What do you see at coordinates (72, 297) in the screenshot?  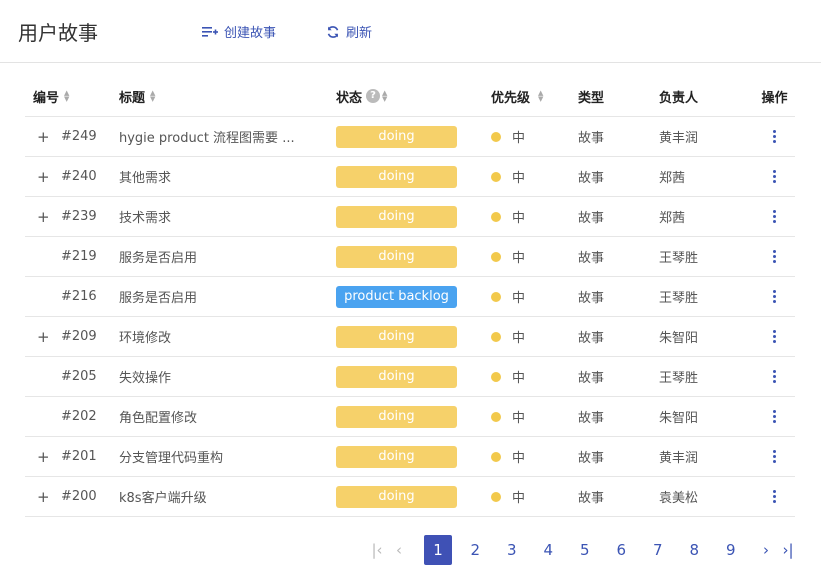 I see `cell-id: + #216` at bounding box center [72, 297].